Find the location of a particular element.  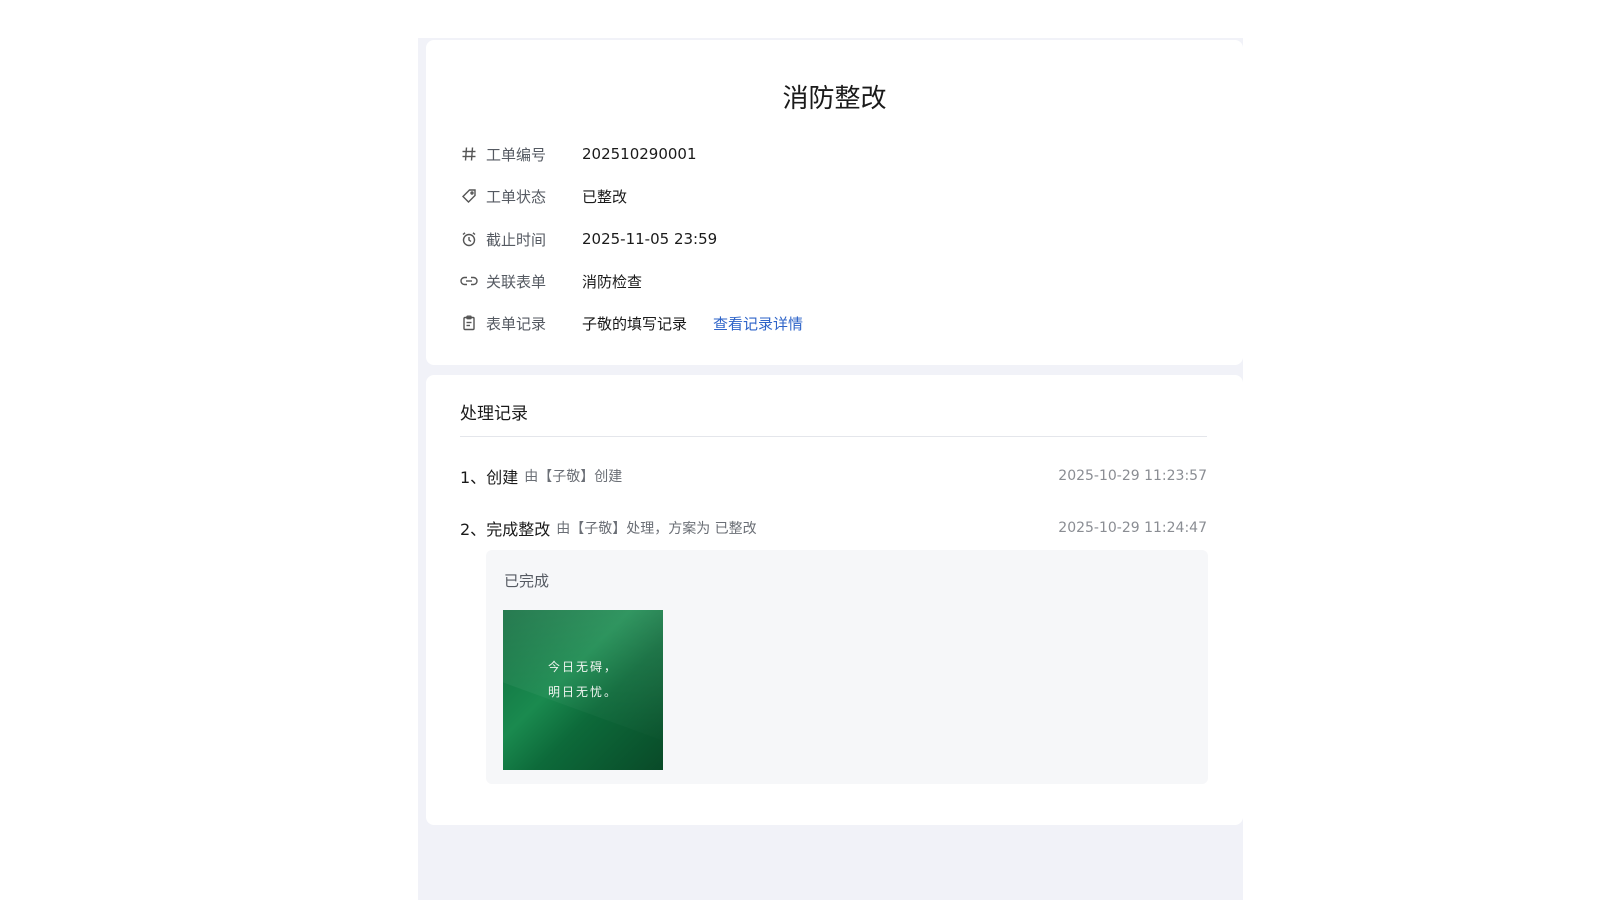

detail-text: 已完成 is located at coordinates (527, 581).